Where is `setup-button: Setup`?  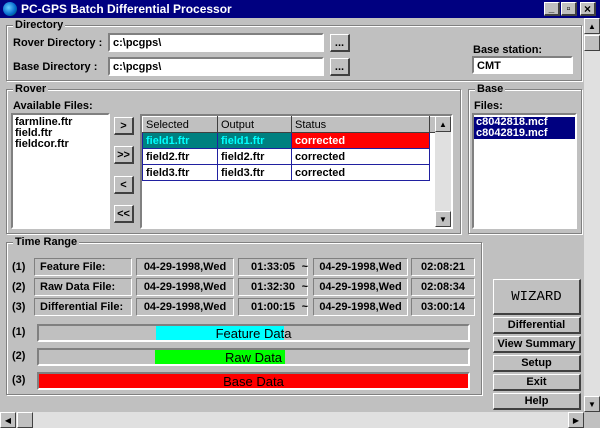
setup-button: Setup is located at coordinates (537, 363).